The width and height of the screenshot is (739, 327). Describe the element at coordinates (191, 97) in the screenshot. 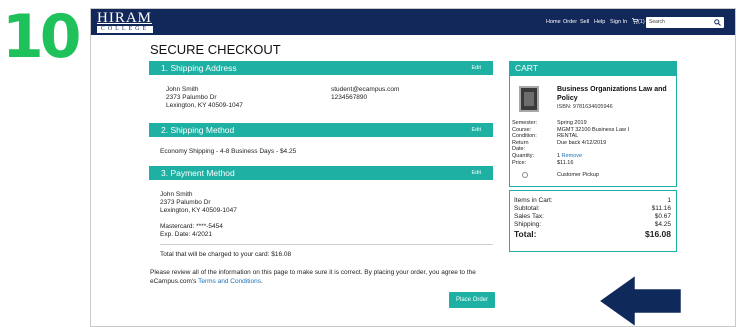

I see `ship-street: 2373 Palumbo Dr` at that location.